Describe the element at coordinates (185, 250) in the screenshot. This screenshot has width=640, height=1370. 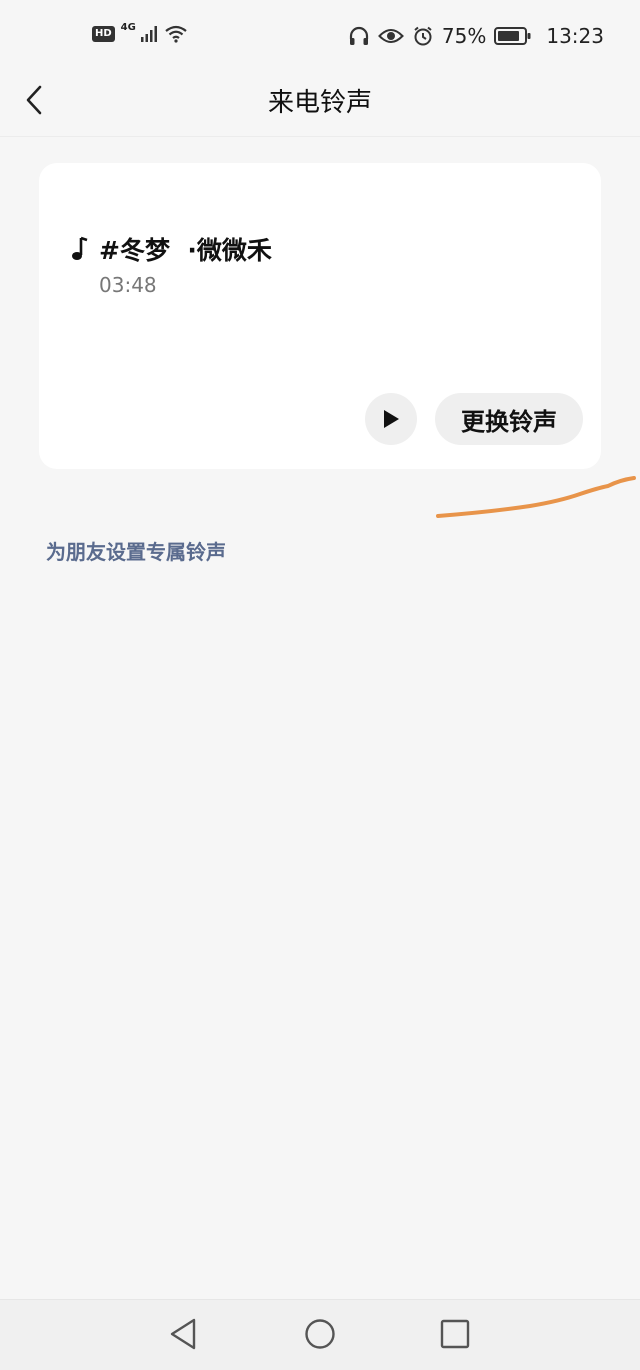
I see `song-title: #冬梦 ·微微禾` at that location.